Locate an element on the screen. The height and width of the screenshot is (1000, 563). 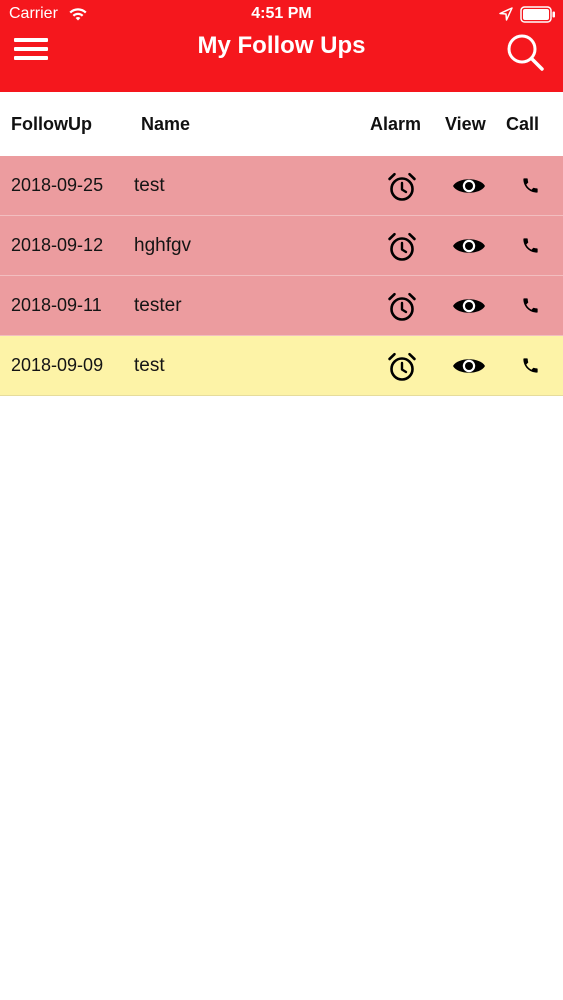
status-bar: Carrier 4:51 PM is located at coordinates (281, 15).